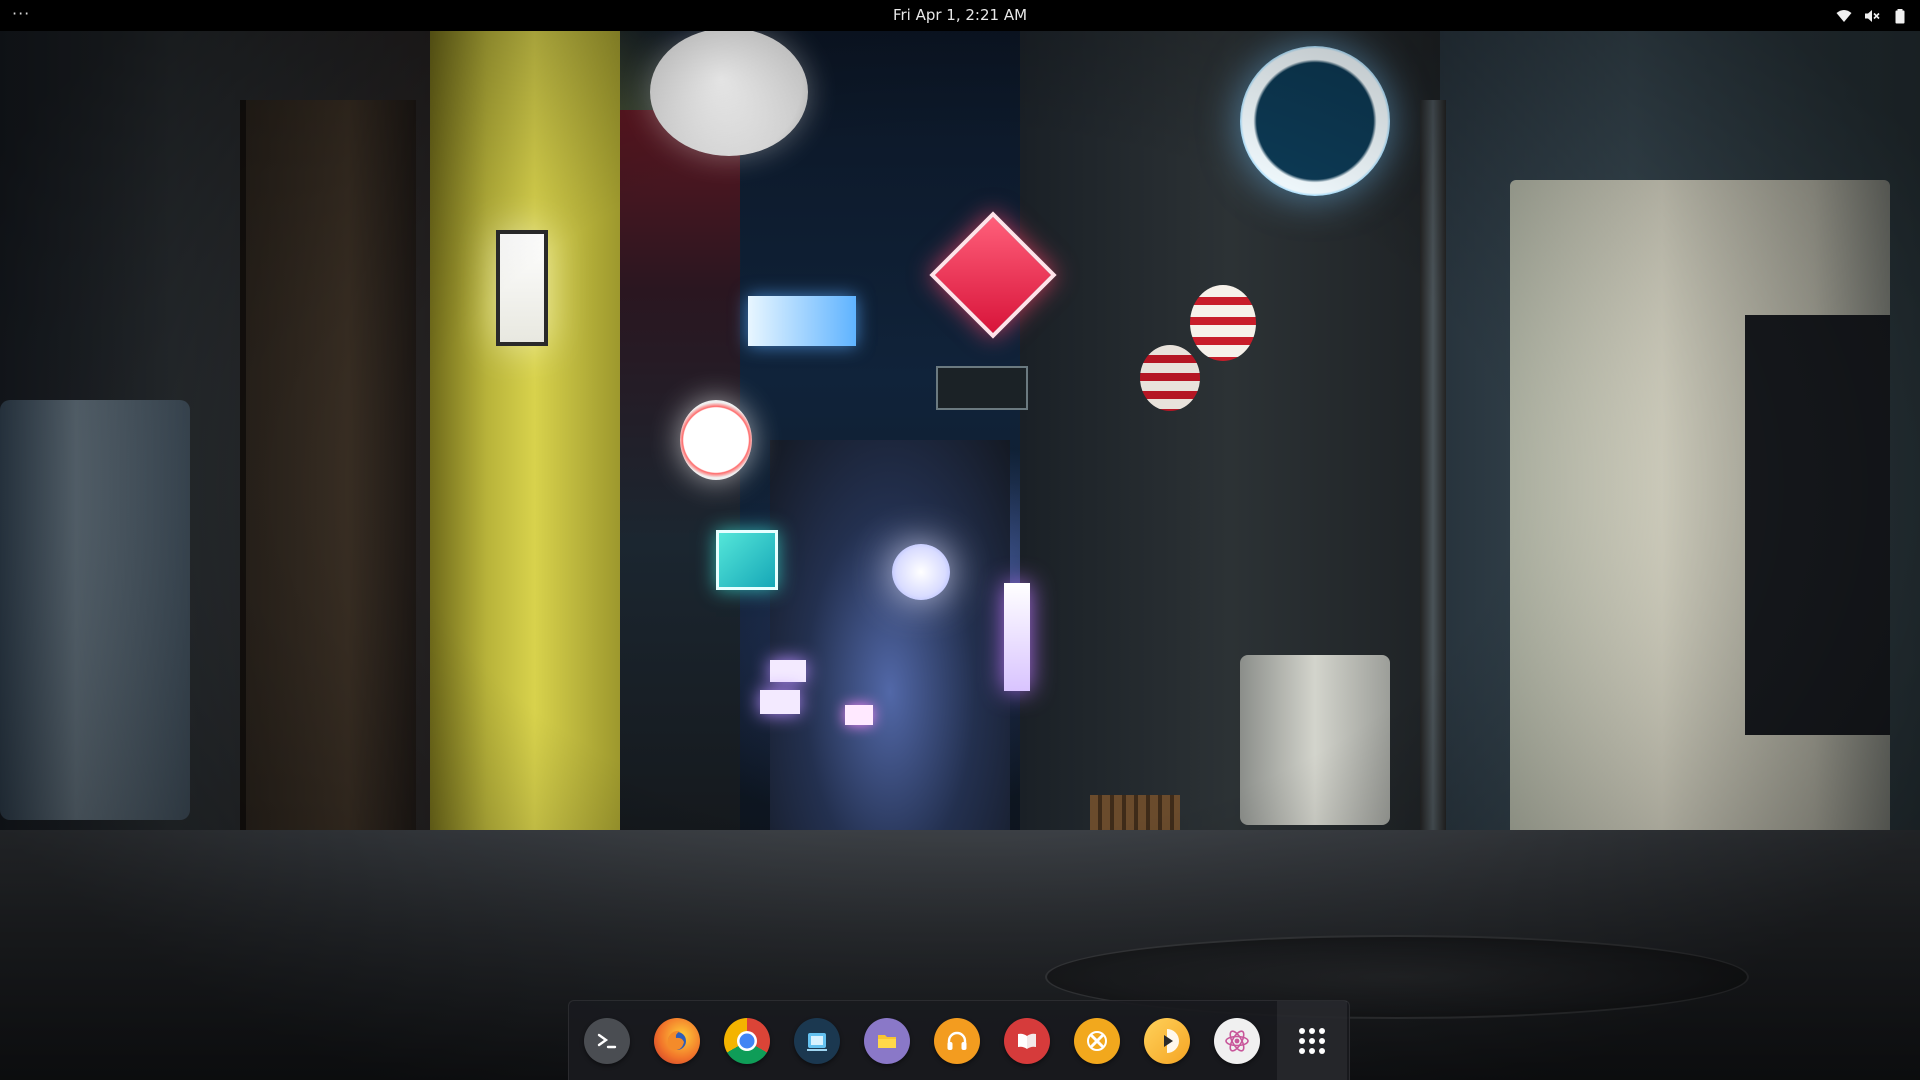  Describe the element at coordinates (21, 15) in the screenshot. I see `activities-button: ···` at that location.